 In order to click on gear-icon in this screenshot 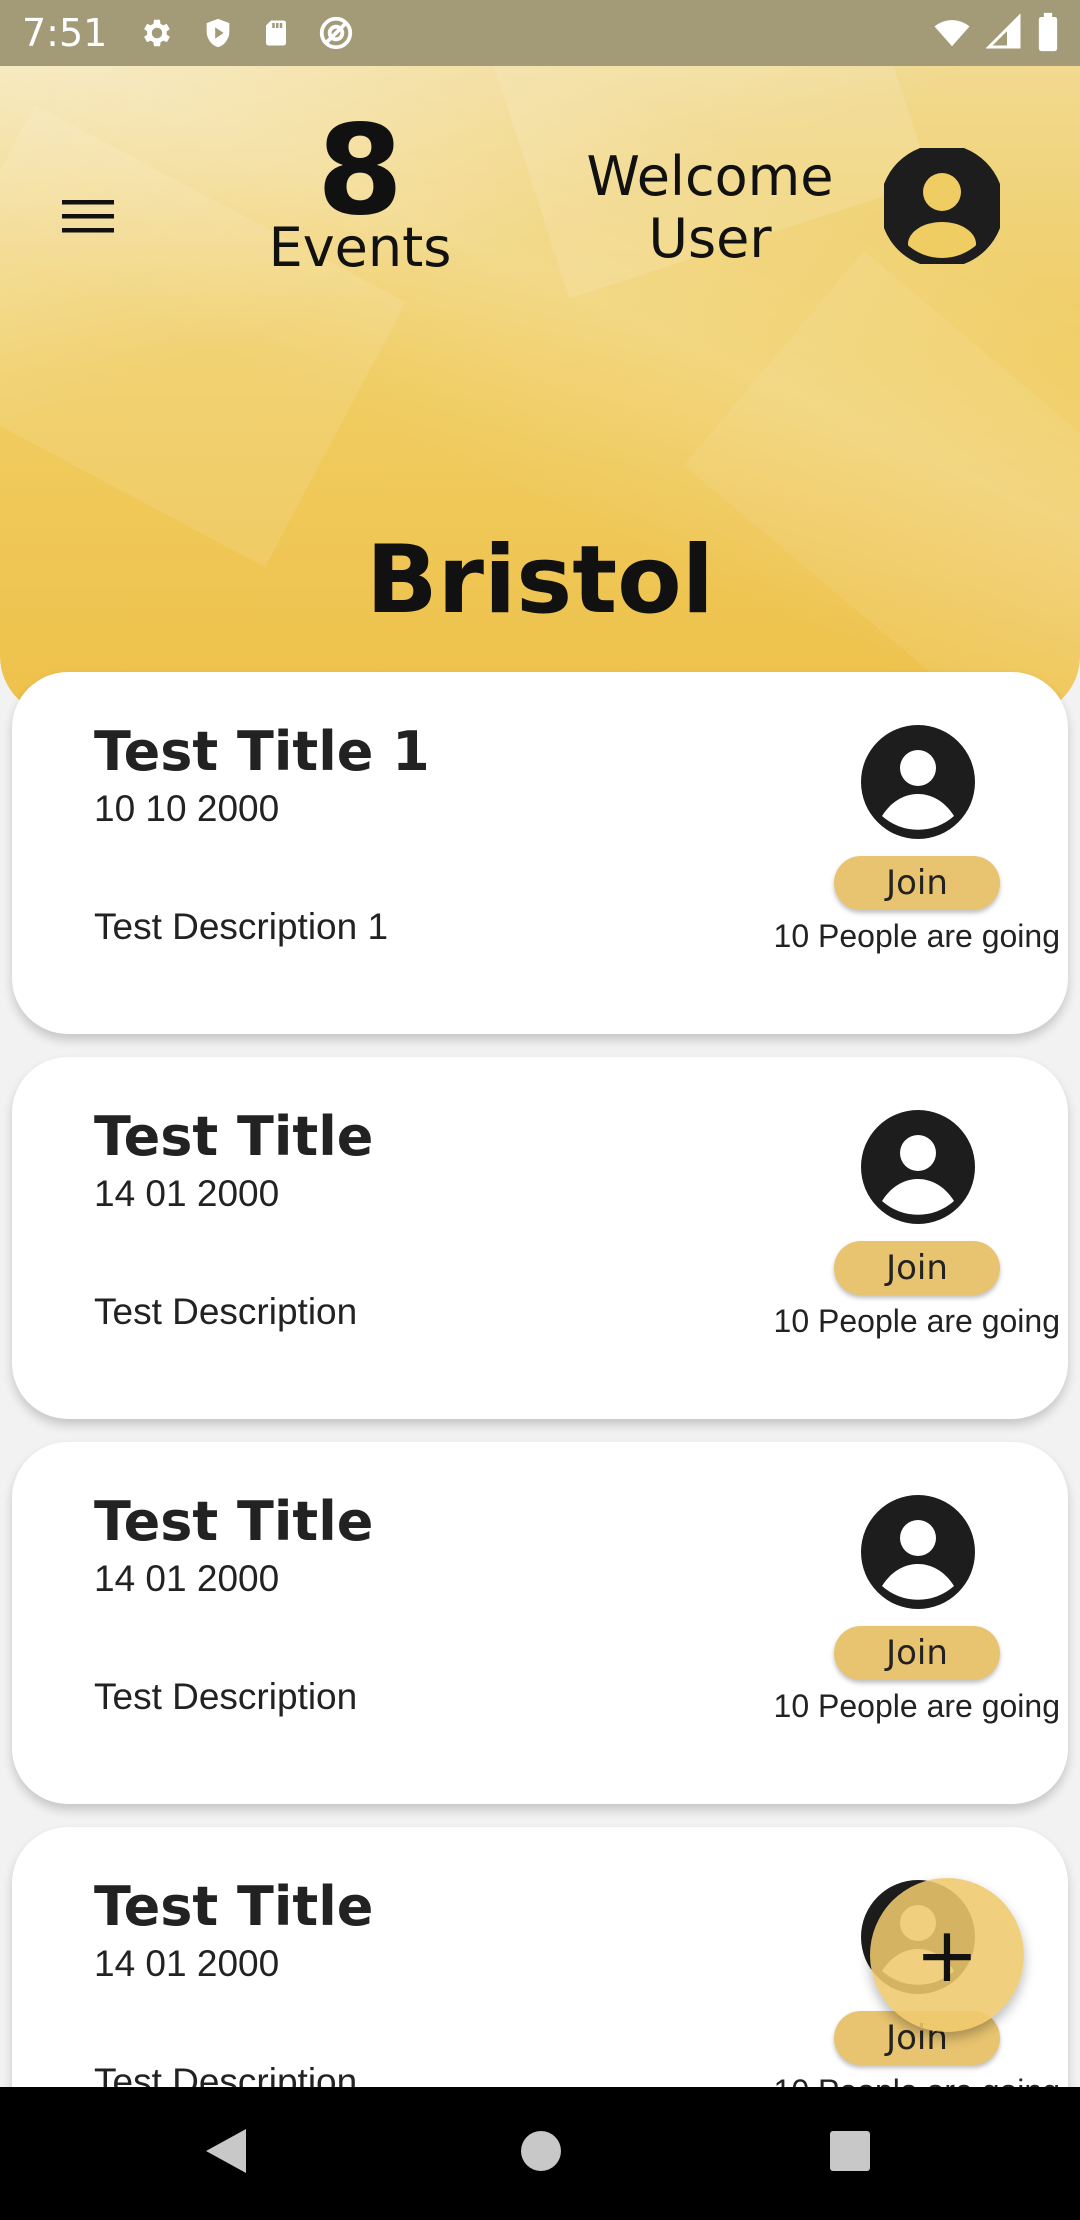, I will do `click(157, 33)`.